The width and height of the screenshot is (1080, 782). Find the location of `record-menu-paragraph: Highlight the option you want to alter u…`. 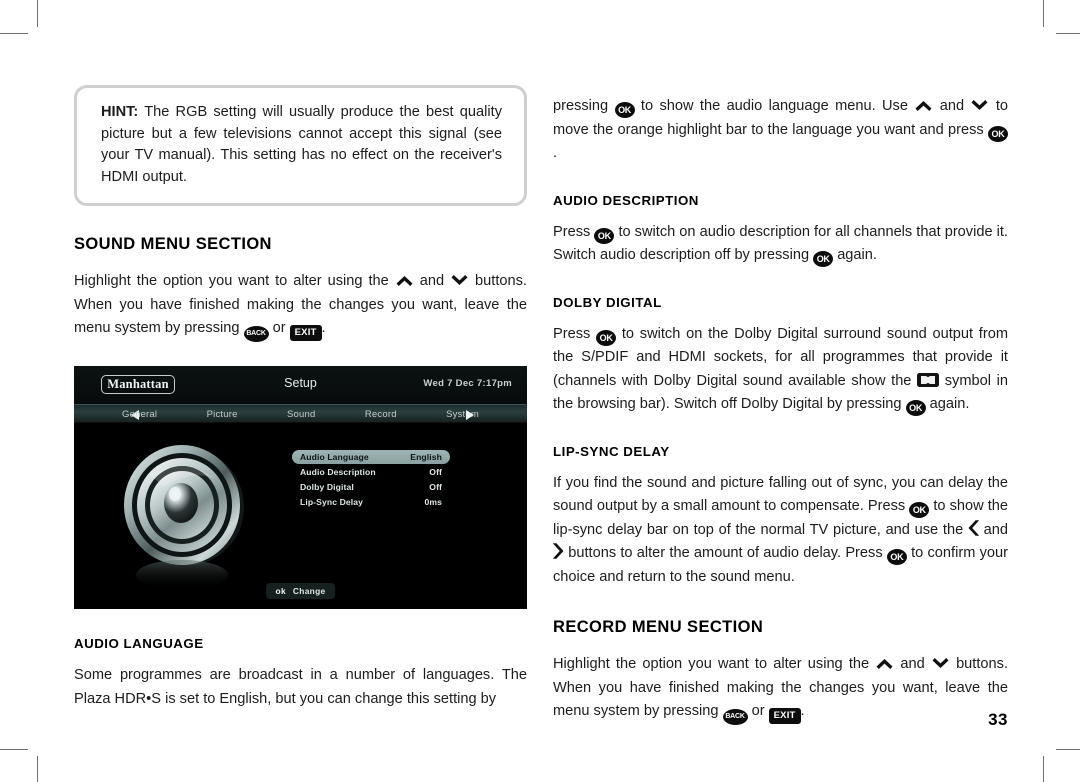

record-menu-paragraph: Highlight the option you want to alter u… is located at coordinates (780, 689).